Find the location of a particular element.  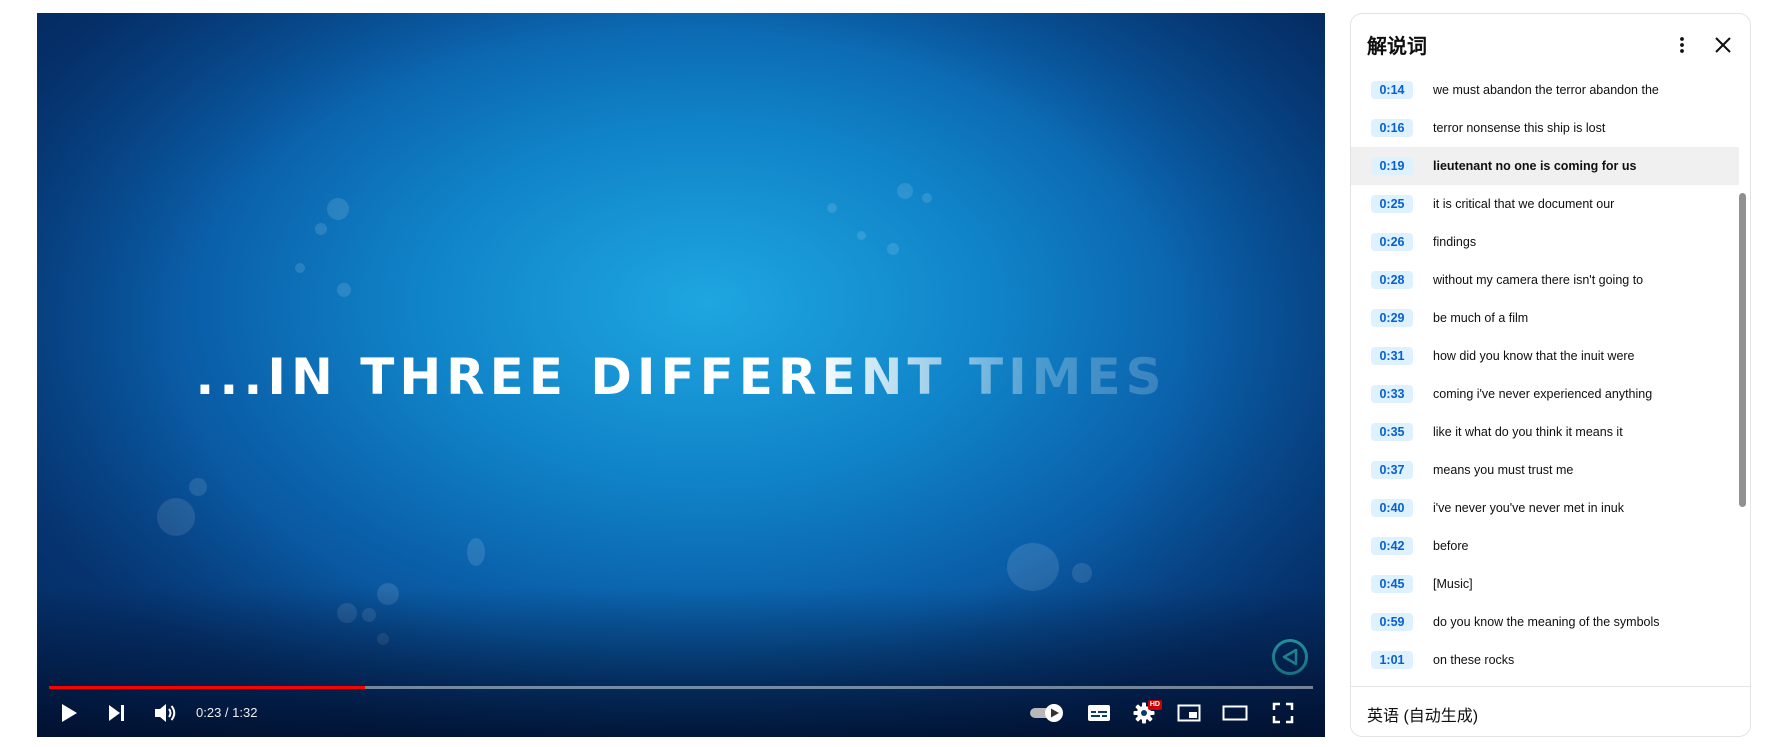

close-button is located at coordinates (1723, 45).